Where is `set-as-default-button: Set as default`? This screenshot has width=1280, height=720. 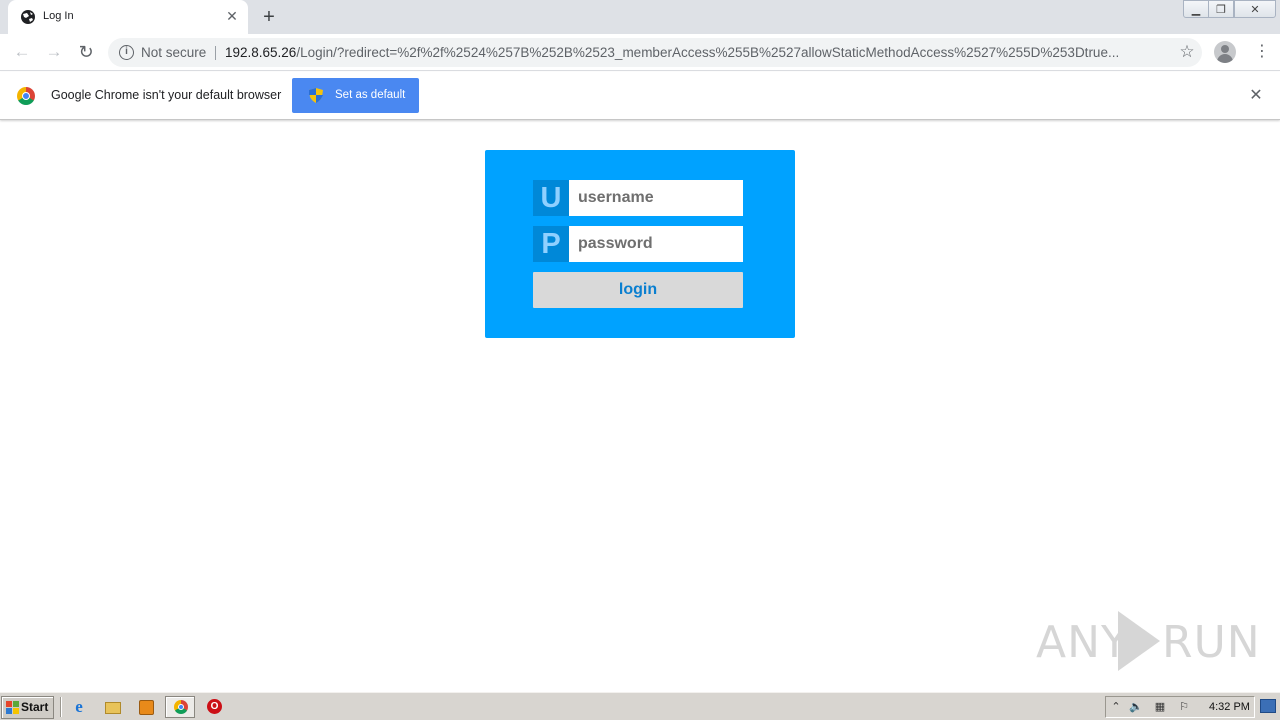
set-as-default-button: Set as default is located at coordinates (355, 95).